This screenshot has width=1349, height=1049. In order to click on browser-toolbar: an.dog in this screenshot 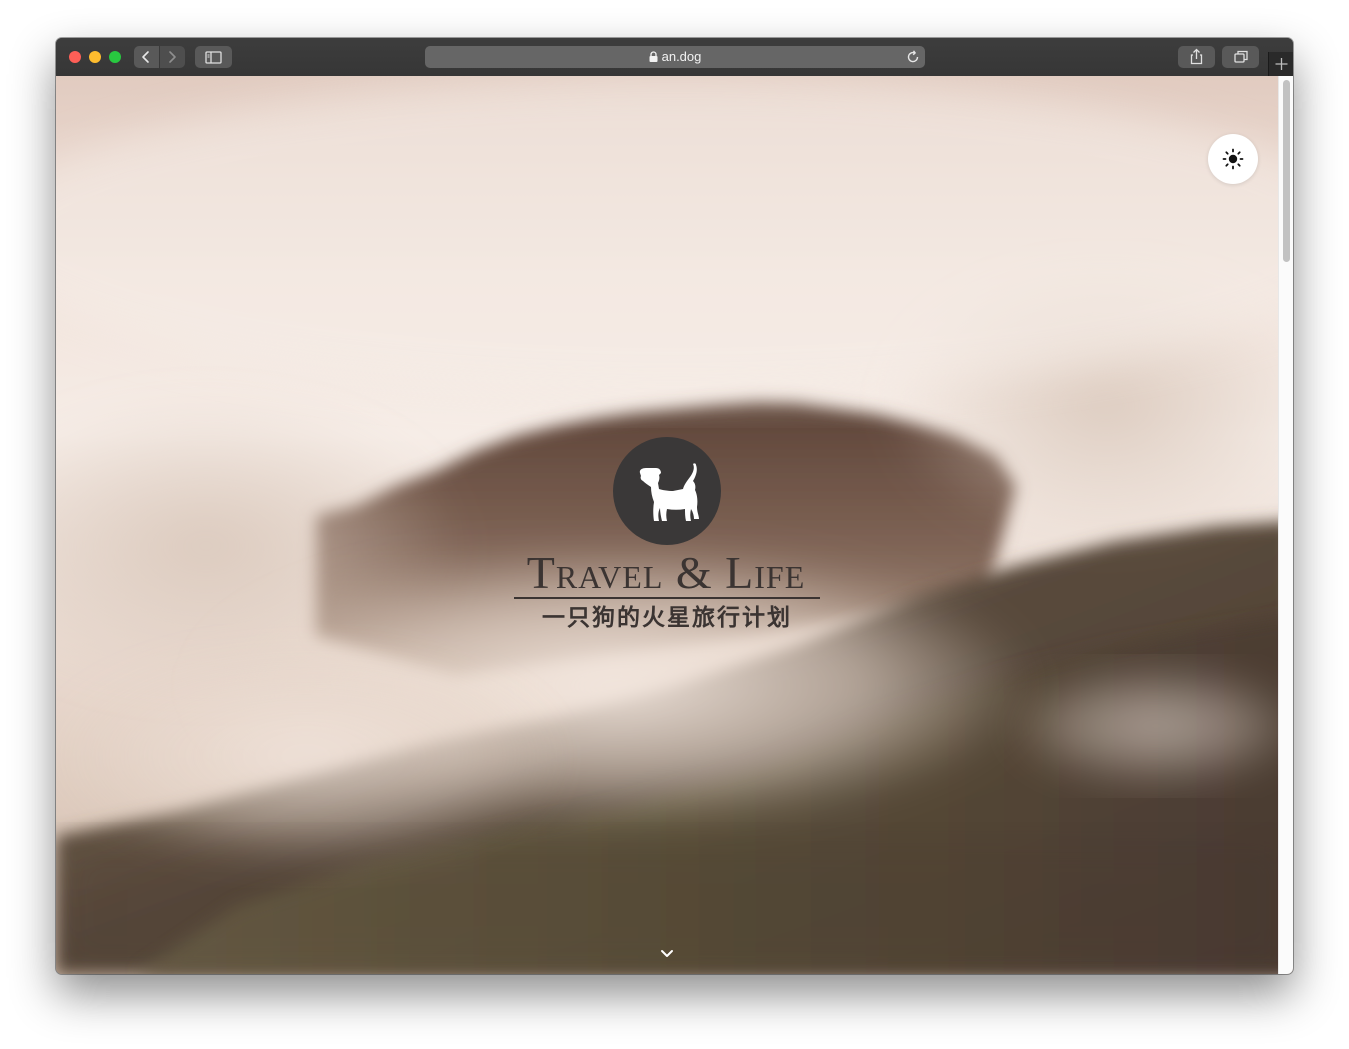, I will do `click(674, 57)`.